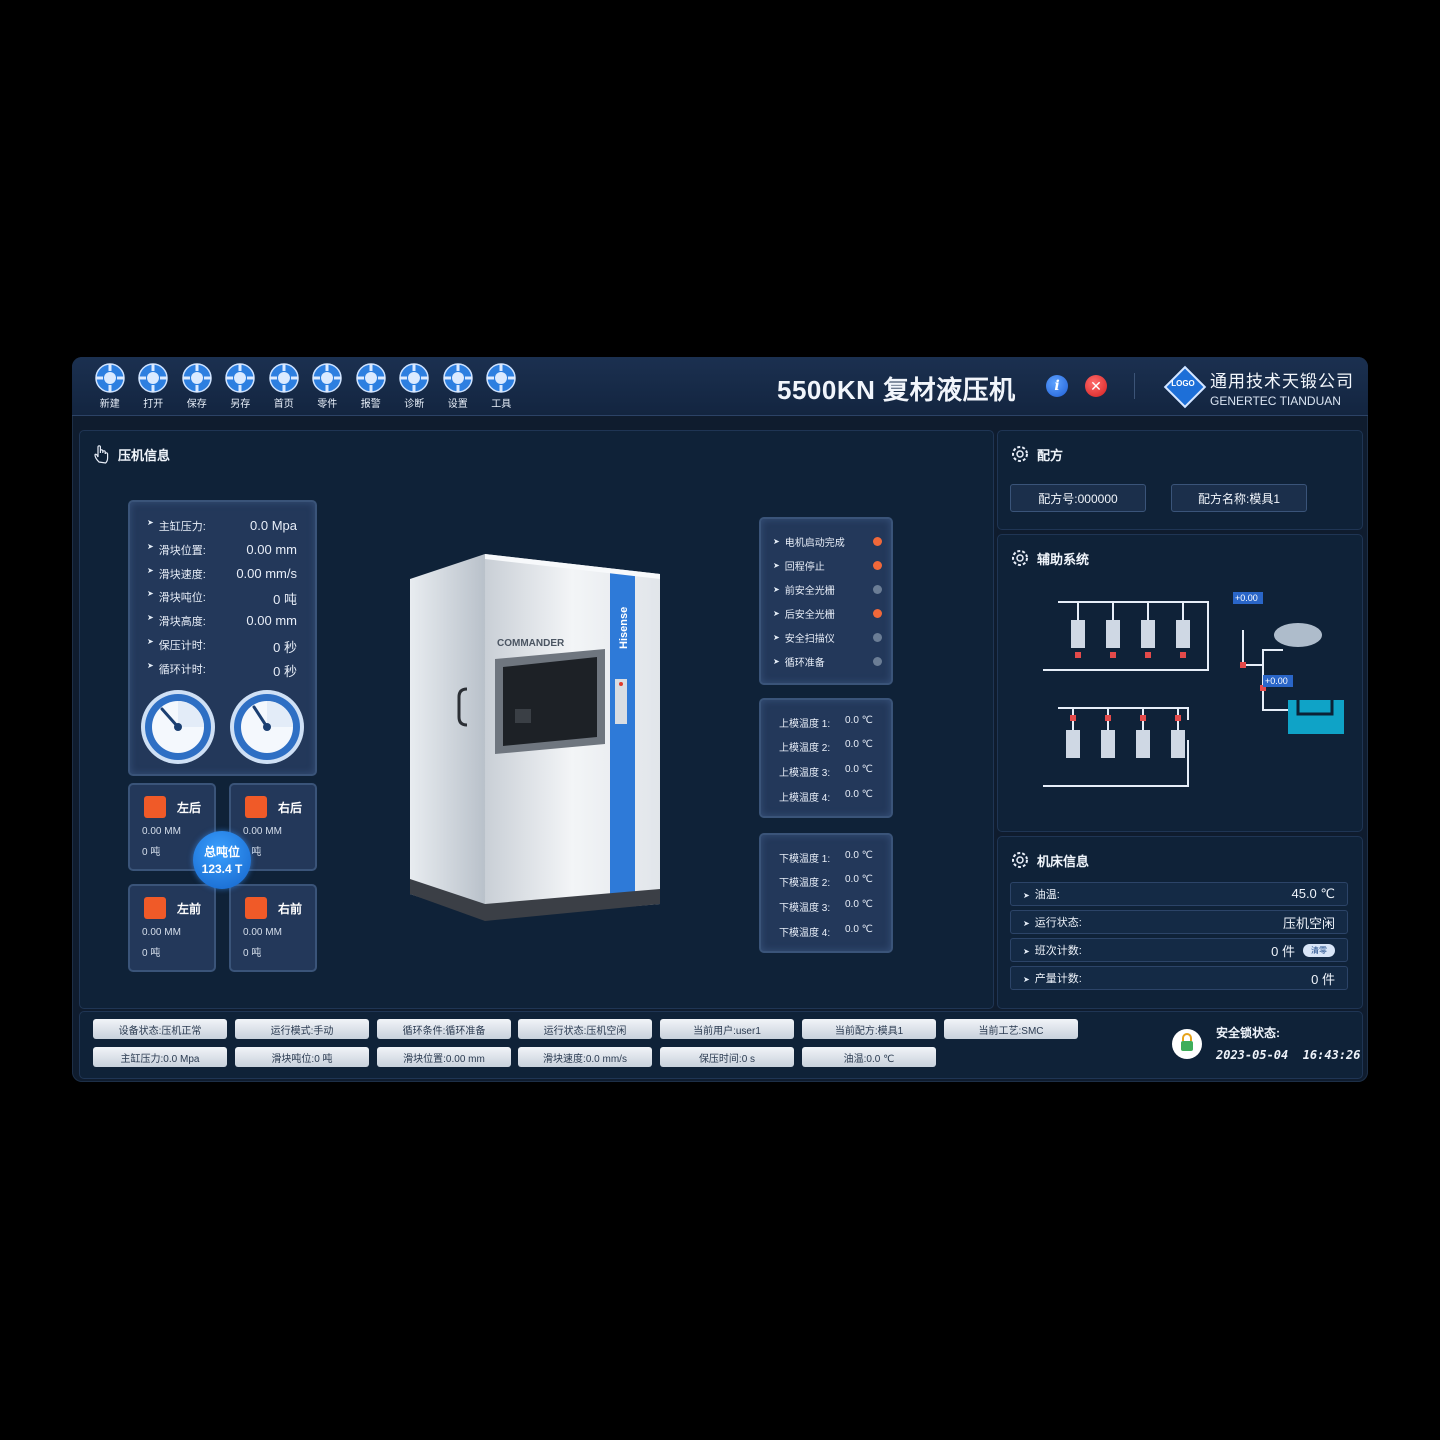 The height and width of the screenshot is (1440, 1440). What do you see at coordinates (266, 573) in the screenshot?
I see `reading-value: 0.00 mm/s` at bounding box center [266, 573].